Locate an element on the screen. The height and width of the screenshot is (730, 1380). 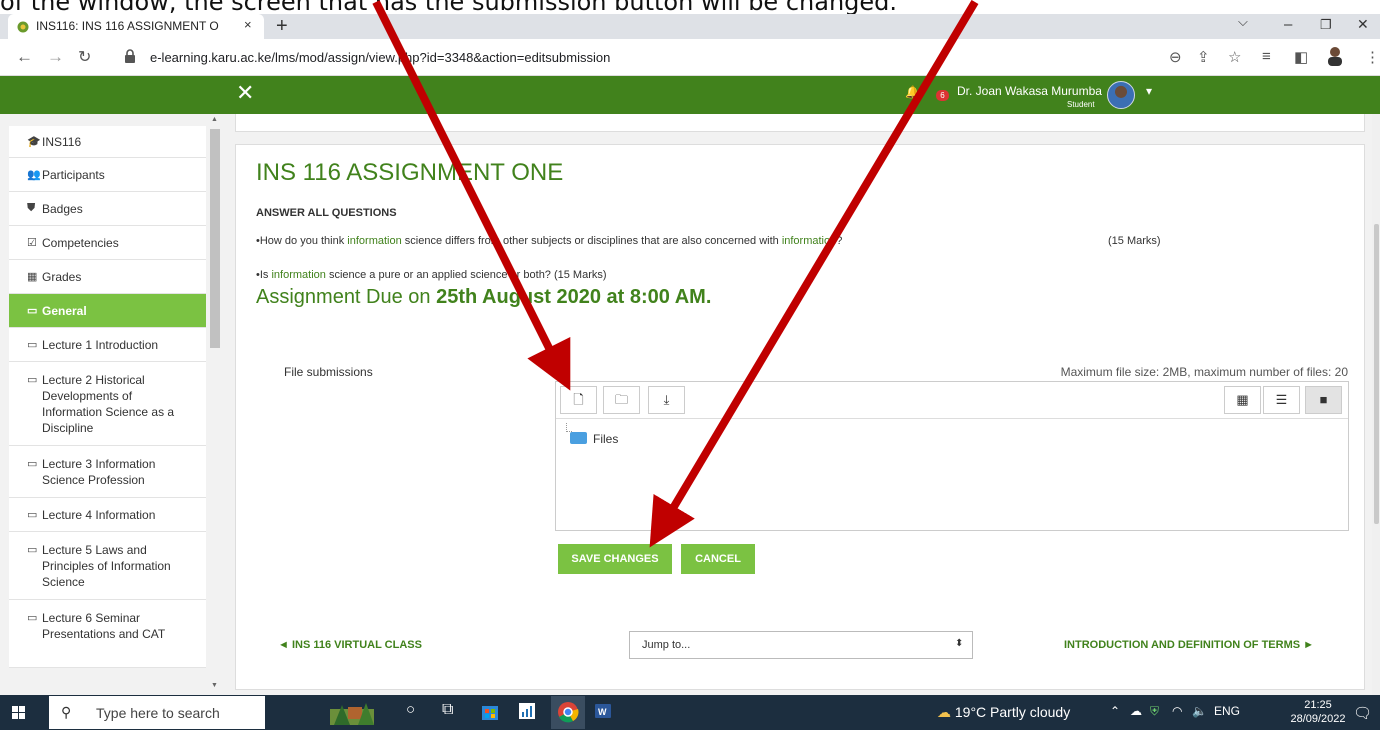
onedrive-icon: ☁ is located at coordinates (1136, 711).